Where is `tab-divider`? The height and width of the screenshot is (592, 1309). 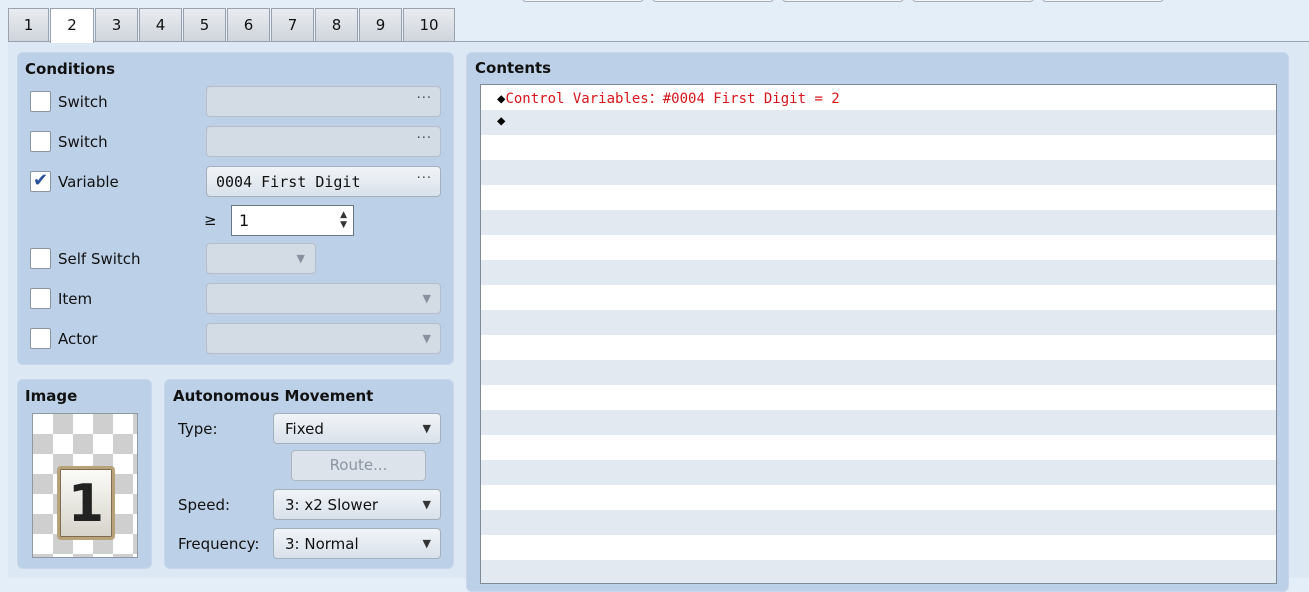
tab-divider is located at coordinates (658, 41).